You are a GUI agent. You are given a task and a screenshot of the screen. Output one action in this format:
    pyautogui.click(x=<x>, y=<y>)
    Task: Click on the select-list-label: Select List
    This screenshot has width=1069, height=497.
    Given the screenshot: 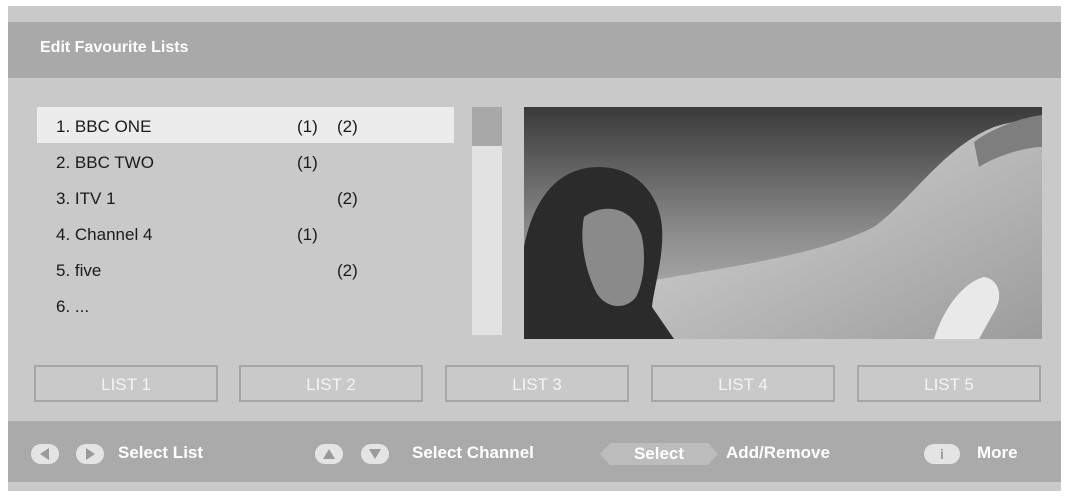 What is the action you would take?
    pyautogui.click(x=161, y=452)
    